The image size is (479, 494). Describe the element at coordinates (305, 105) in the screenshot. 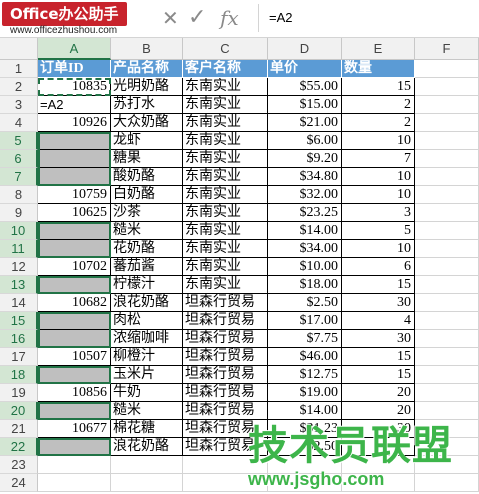

I see `price-cell: $15.00` at that location.